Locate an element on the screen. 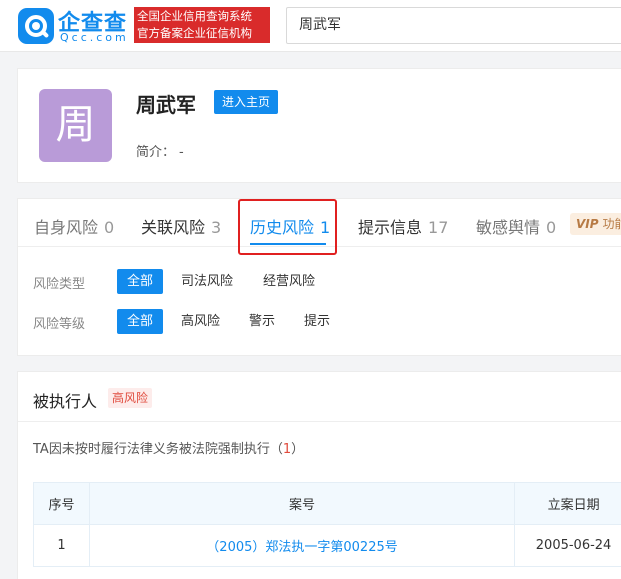 The width and height of the screenshot is (621, 579). vip-feature-badge: VIP 功能 is located at coordinates (595, 224).